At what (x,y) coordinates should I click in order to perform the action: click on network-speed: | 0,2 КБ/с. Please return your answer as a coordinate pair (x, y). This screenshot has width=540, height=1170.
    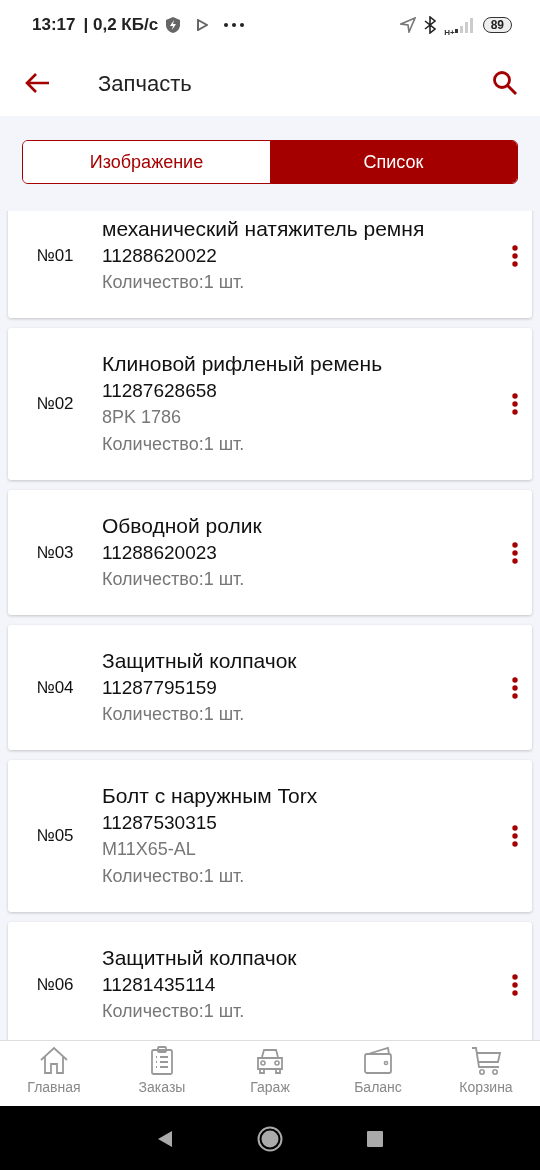
    Looking at the image, I should click on (121, 25).